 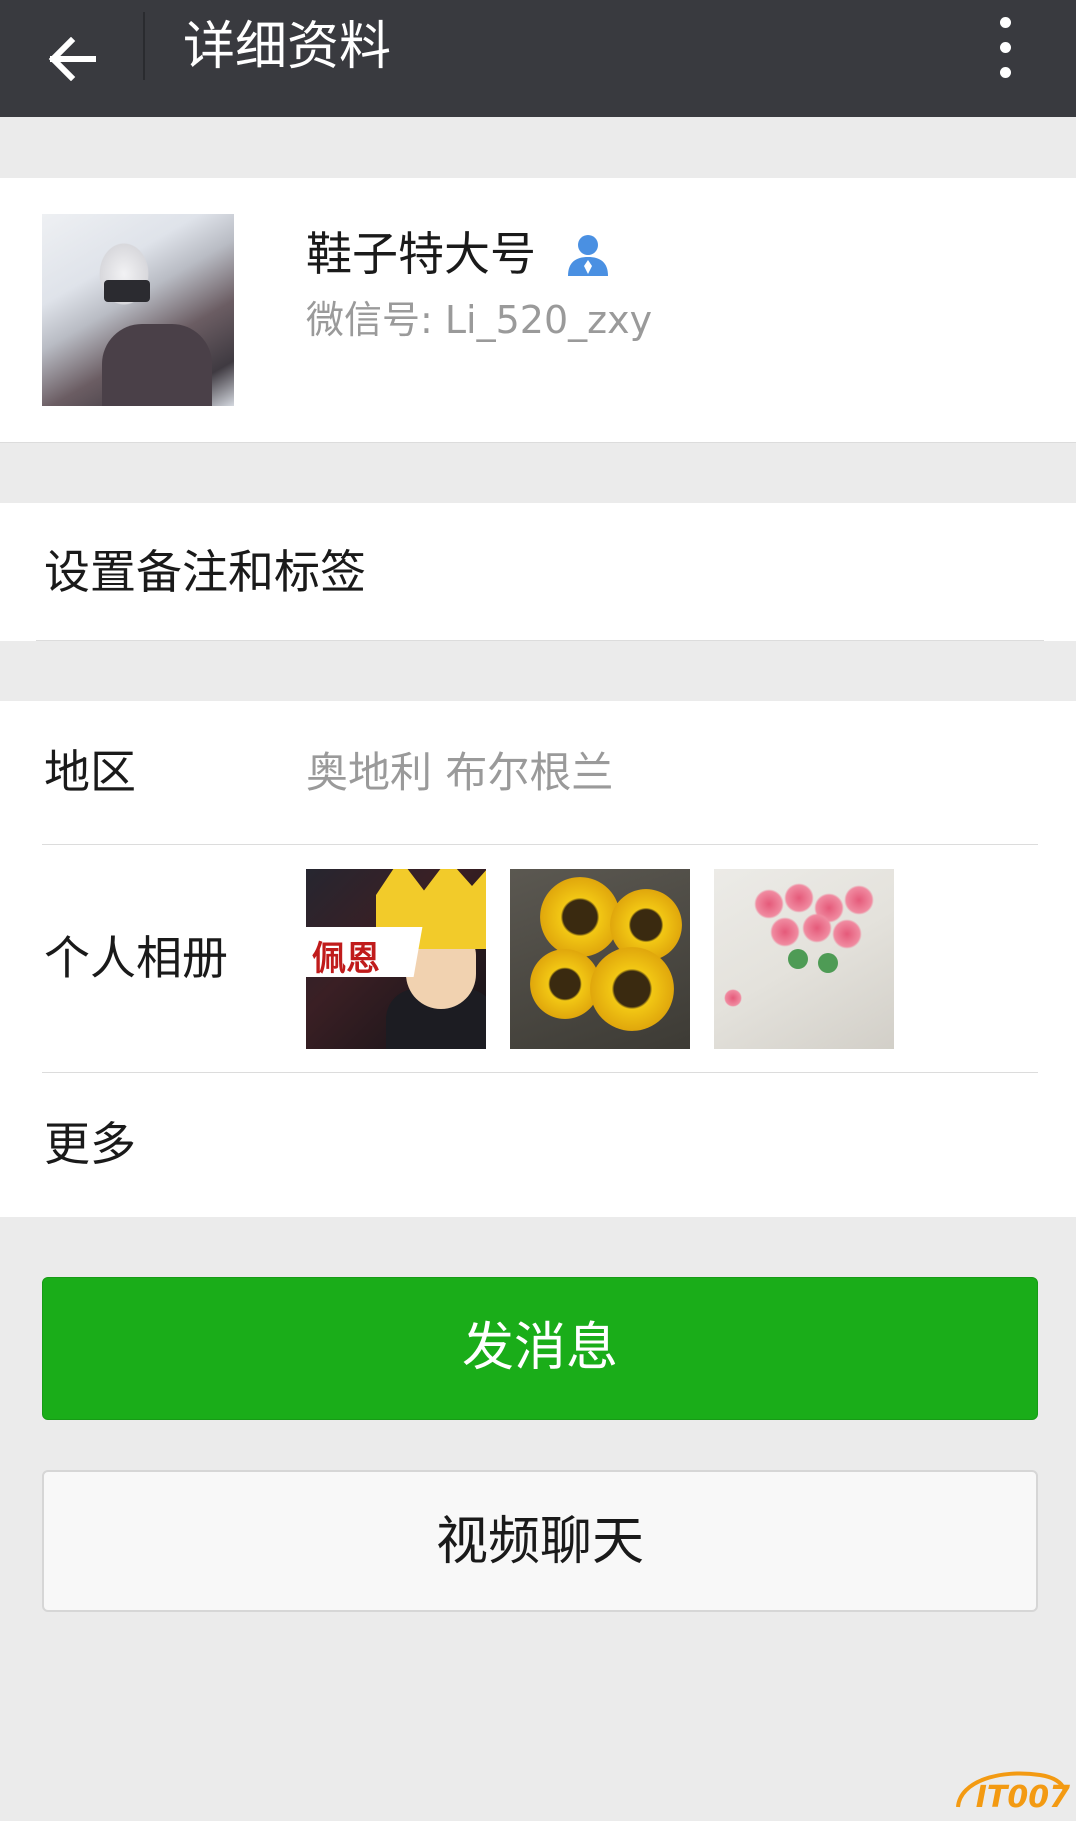 I want to click on region-label: 地区, so click(x=90, y=772).